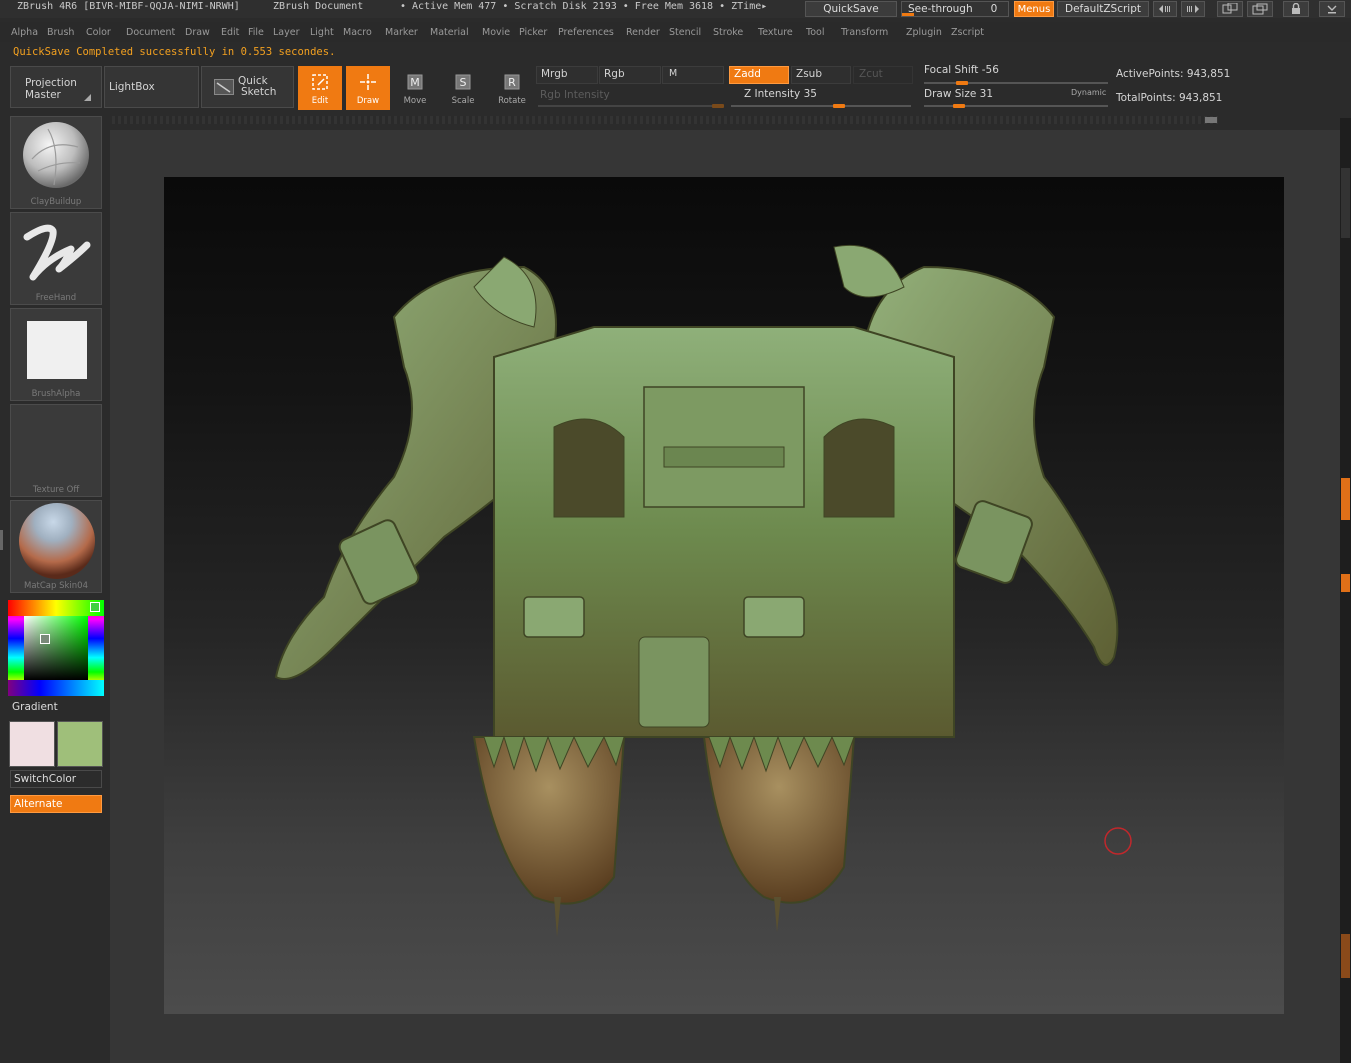  What do you see at coordinates (883, 75) in the screenshot?
I see `zcut-button: Zcut` at bounding box center [883, 75].